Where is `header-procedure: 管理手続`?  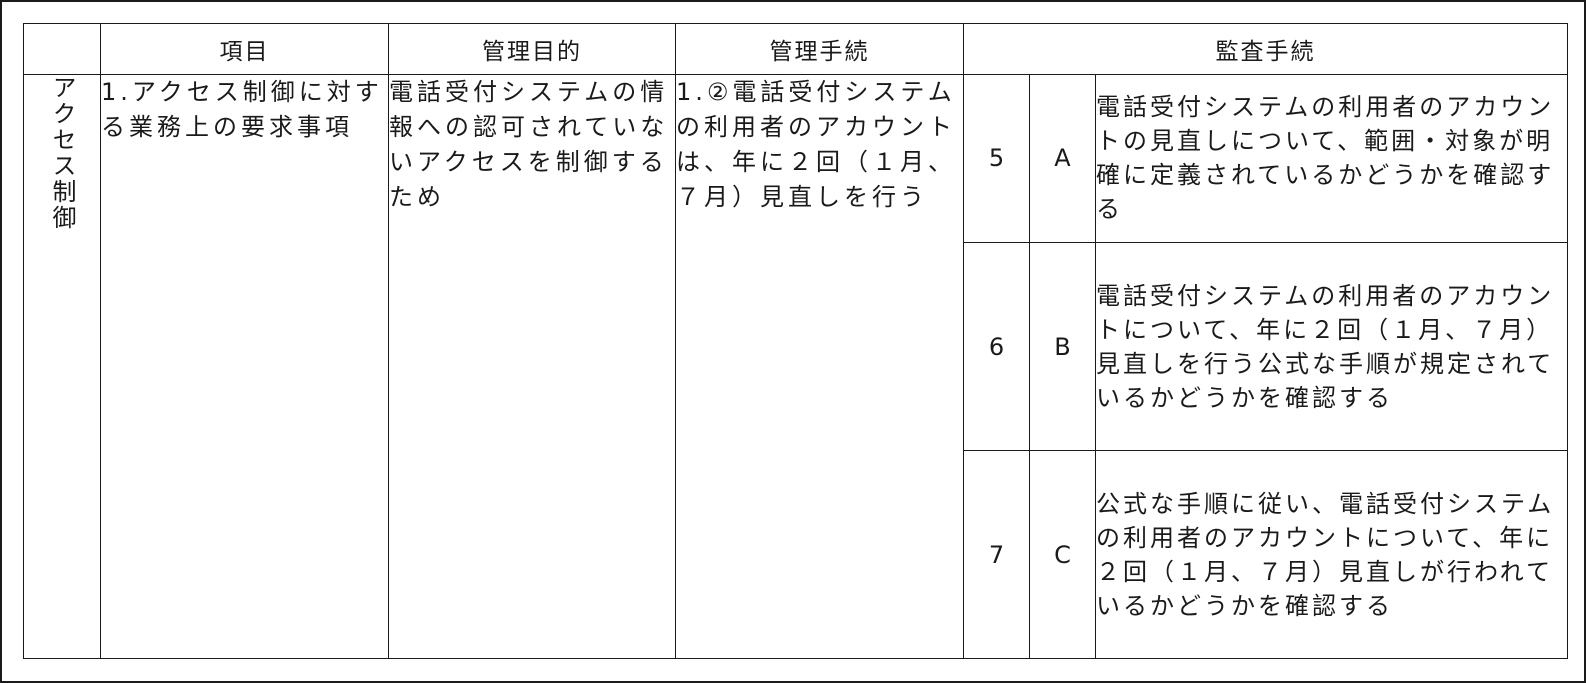 header-procedure: 管理手続 is located at coordinates (819, 49).